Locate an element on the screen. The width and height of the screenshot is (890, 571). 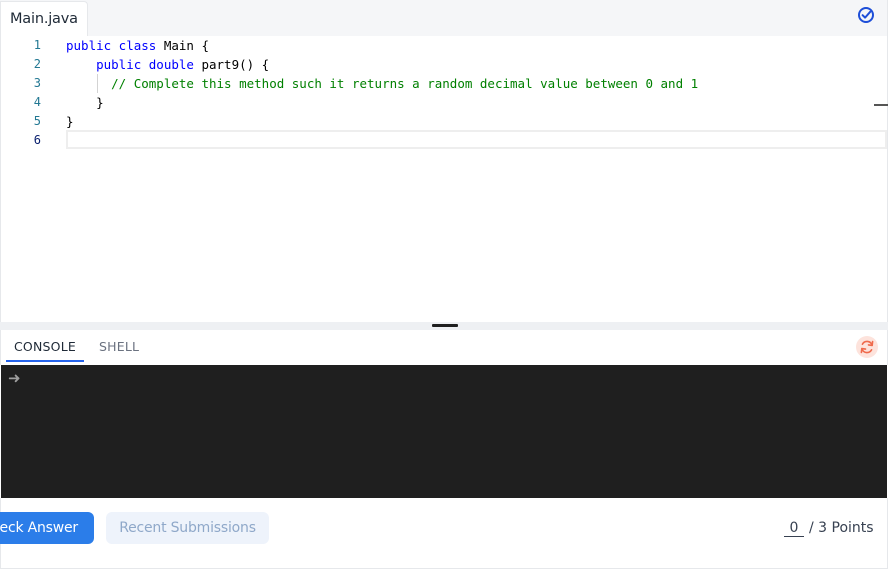
file-tab-label: Main.java is located at coordinates (44, 19).